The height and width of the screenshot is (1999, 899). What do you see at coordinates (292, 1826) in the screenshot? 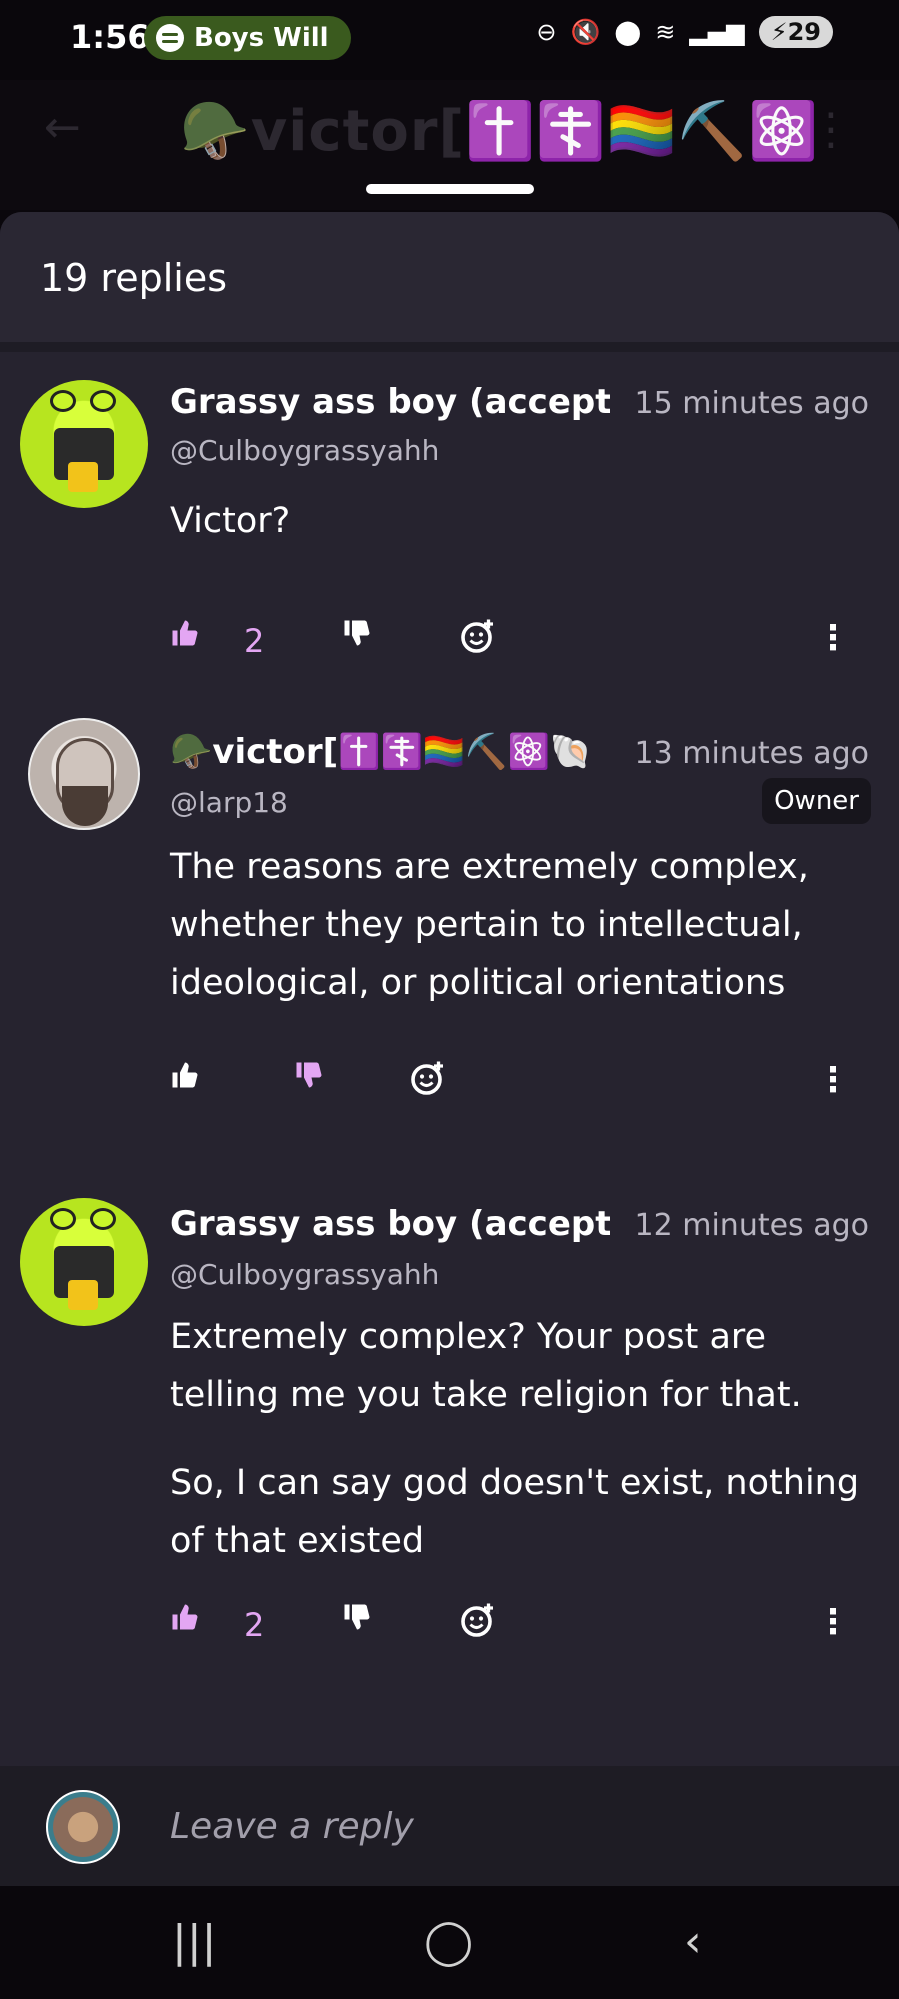
I see `reply-input: Leave a reply` at bounding box center [292, 1826].